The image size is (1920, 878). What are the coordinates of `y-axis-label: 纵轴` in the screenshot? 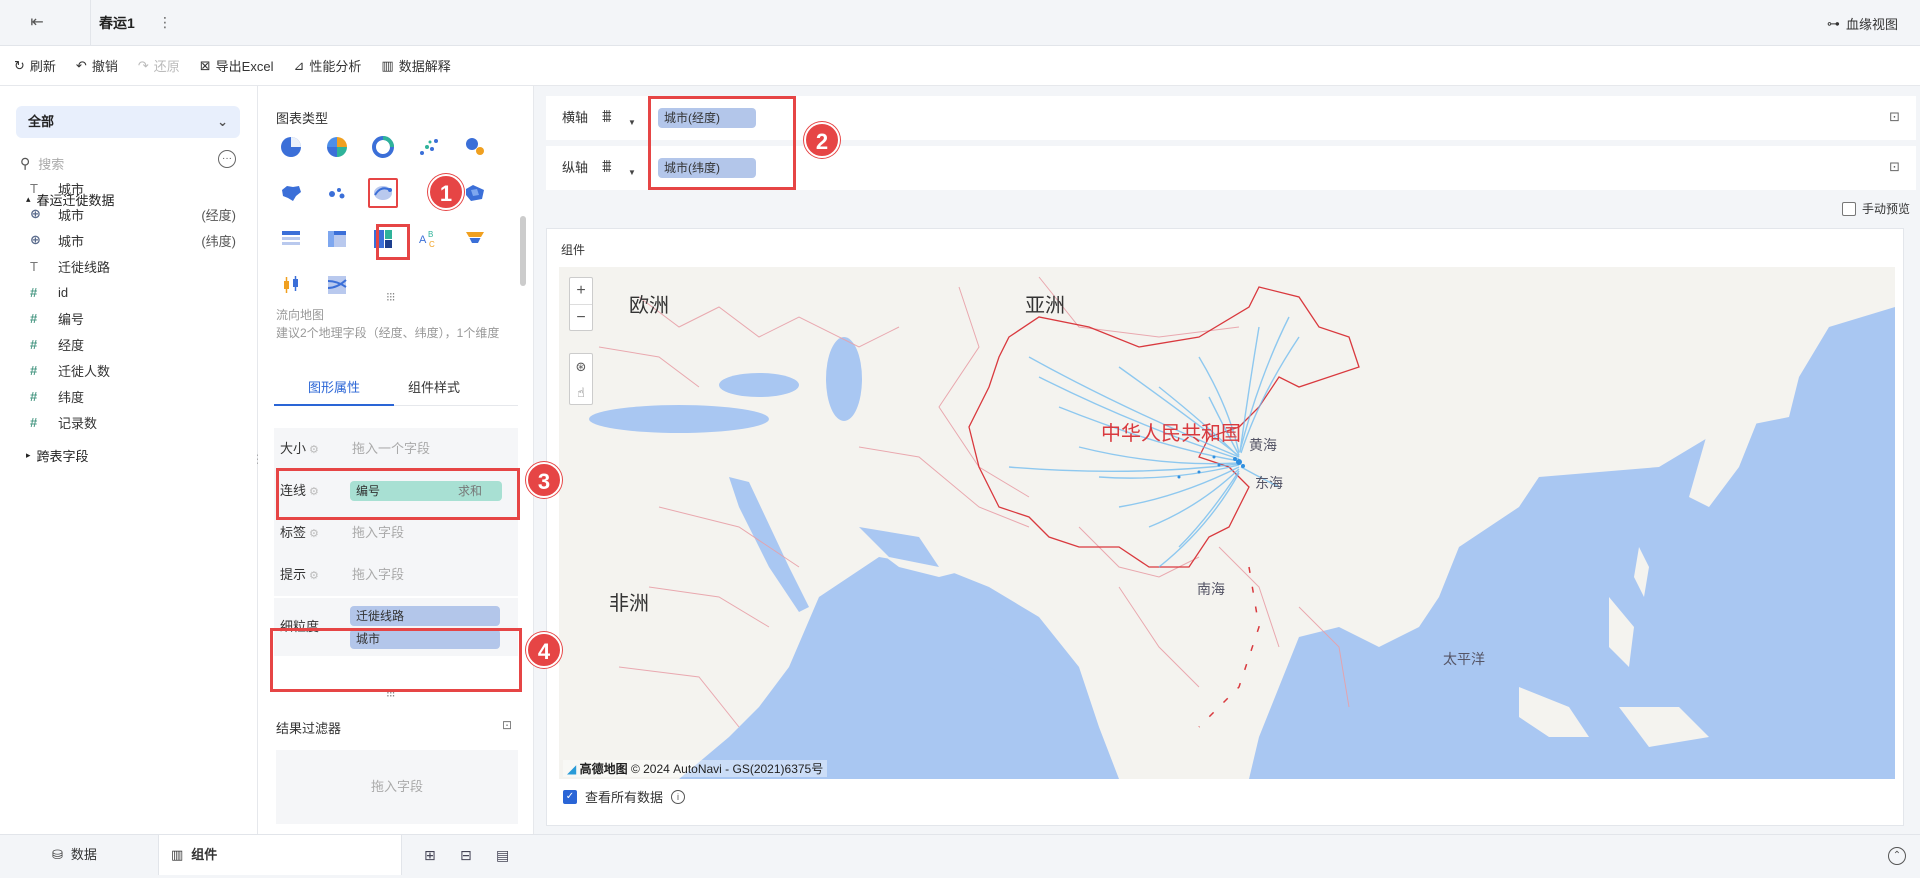 It's located at (575, 167).